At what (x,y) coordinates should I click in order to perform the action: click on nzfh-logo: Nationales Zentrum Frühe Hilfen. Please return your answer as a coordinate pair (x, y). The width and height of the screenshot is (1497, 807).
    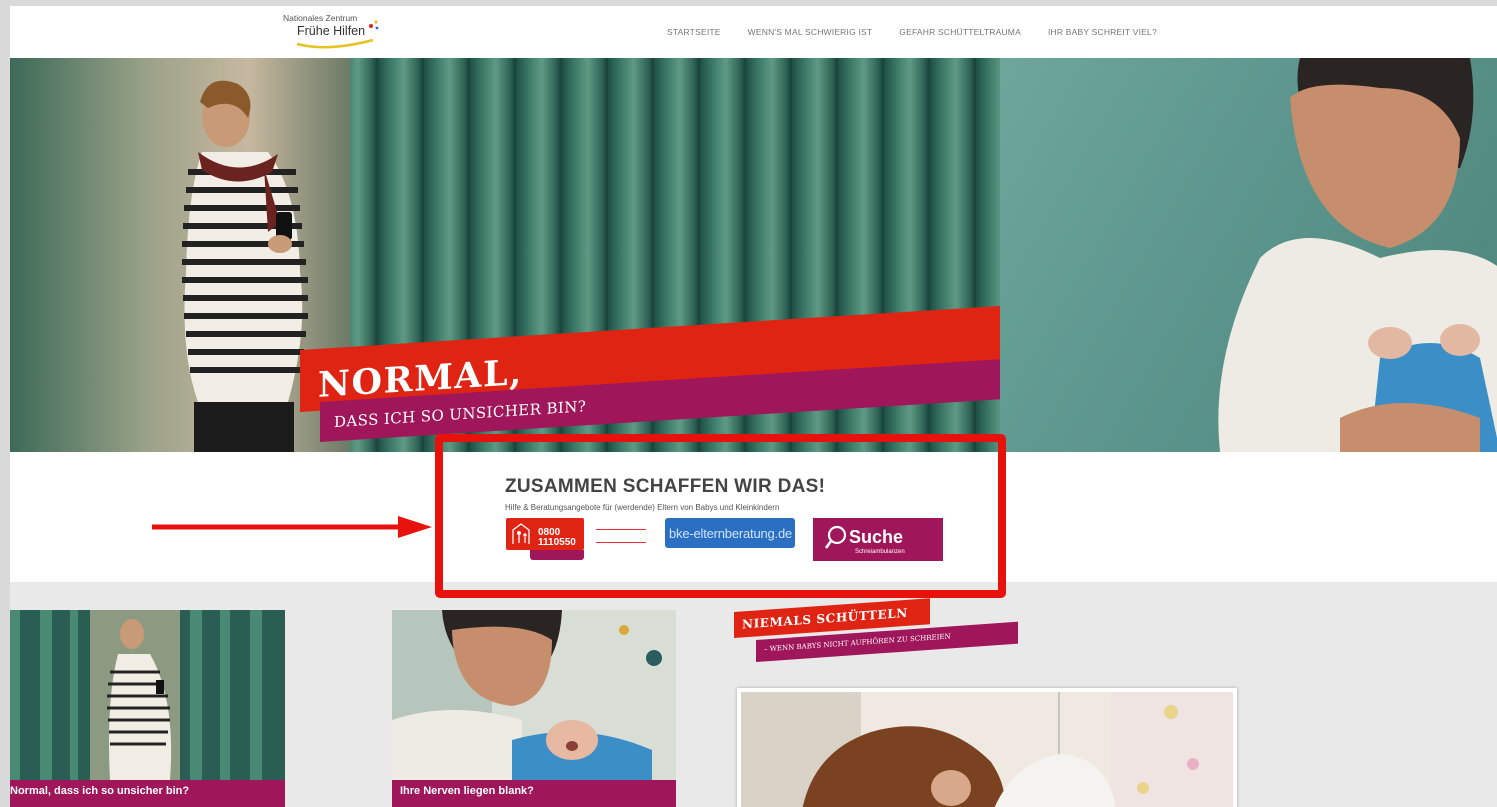
    Looking at the image, I should click on (338, 32).